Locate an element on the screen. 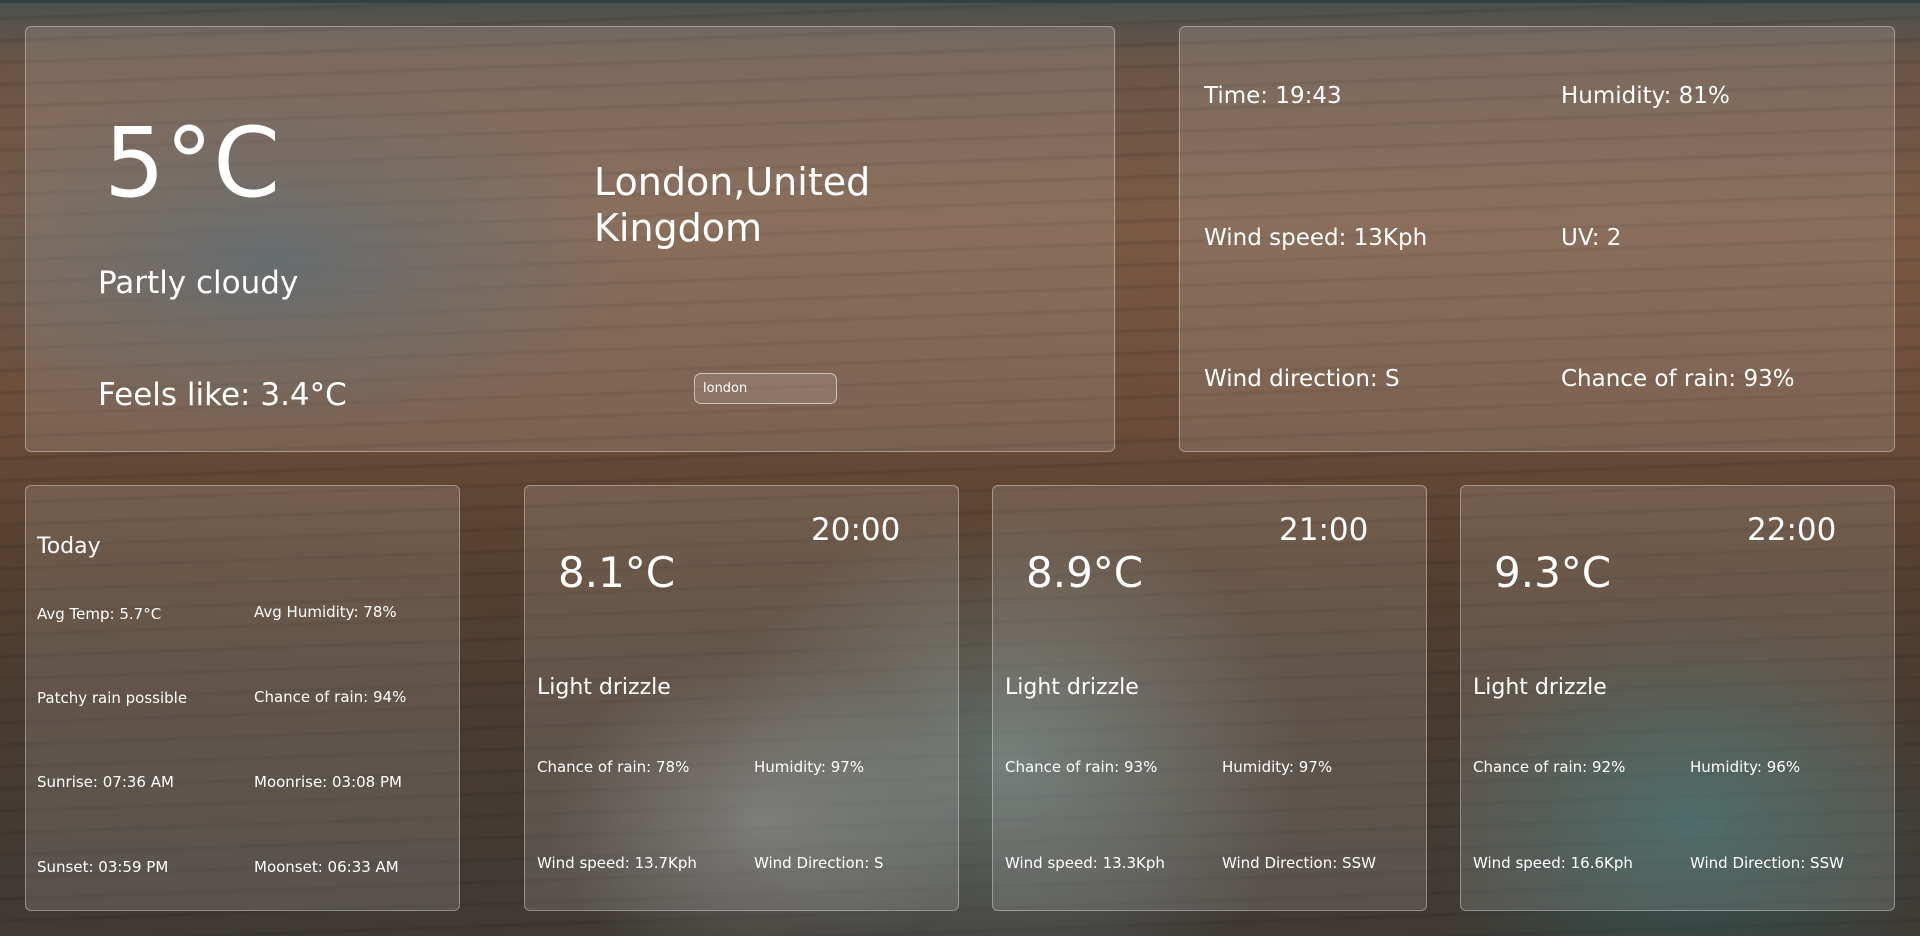 This screenshot has width=1920, height=936. uv-value: UV: 2 is located at coordinates (1591, 238).